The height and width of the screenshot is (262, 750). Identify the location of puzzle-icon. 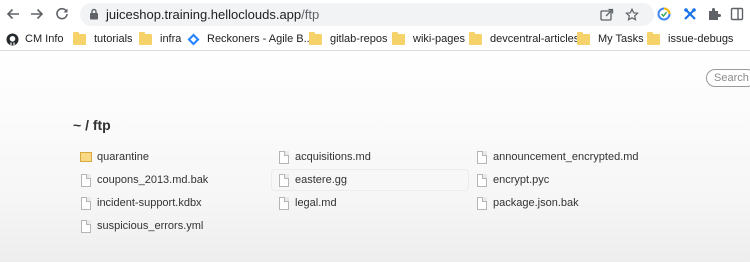
(715, 14).